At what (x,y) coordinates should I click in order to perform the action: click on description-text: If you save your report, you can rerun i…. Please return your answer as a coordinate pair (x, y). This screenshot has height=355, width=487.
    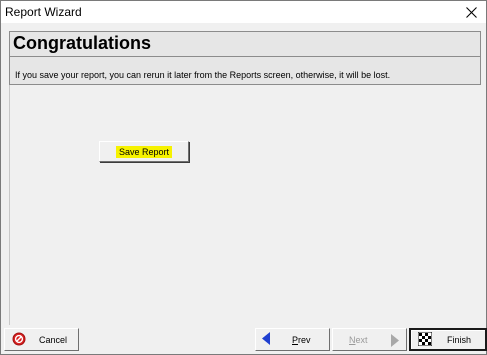
    Looking at the image, I should click on (203, 75).